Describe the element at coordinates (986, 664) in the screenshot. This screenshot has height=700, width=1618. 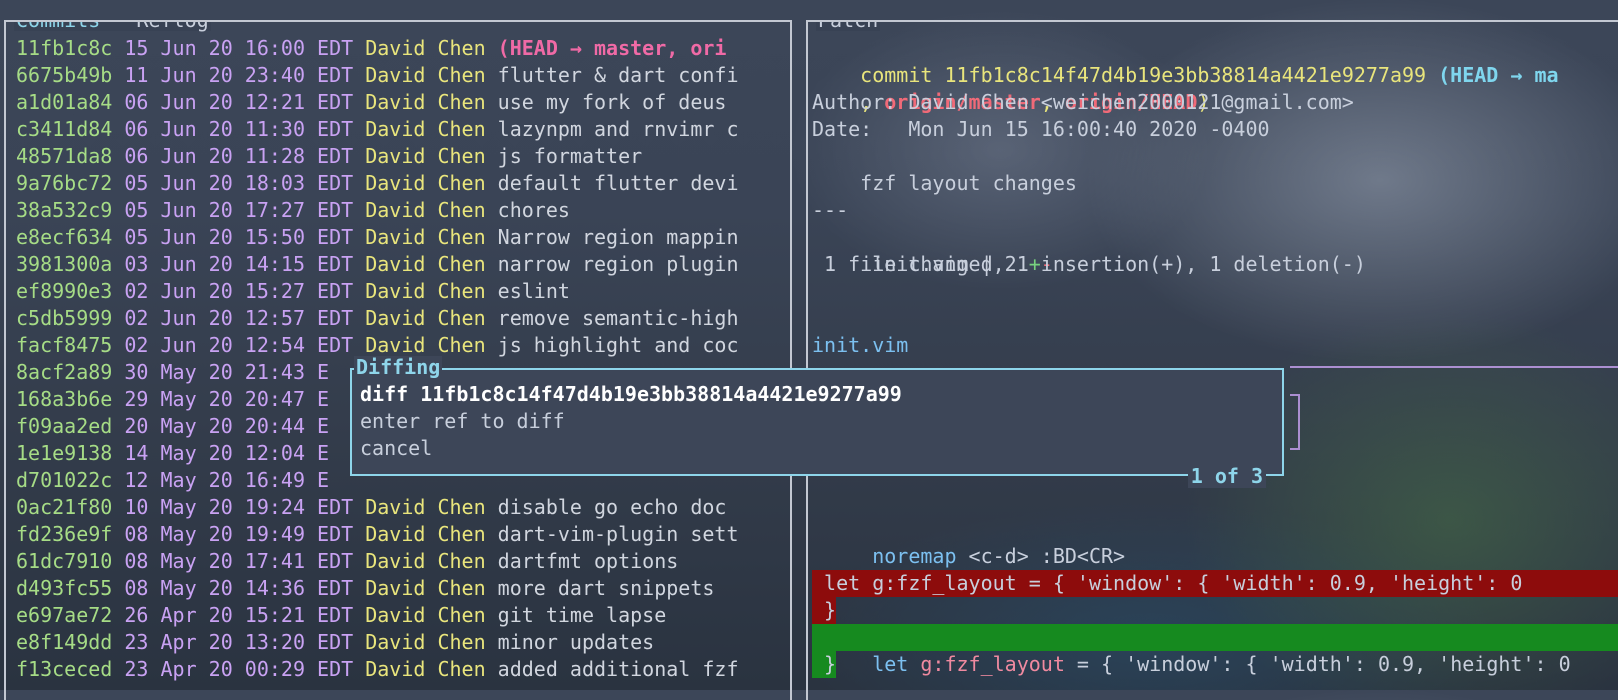
I see `var-name: g:fzf_layout` at that location.